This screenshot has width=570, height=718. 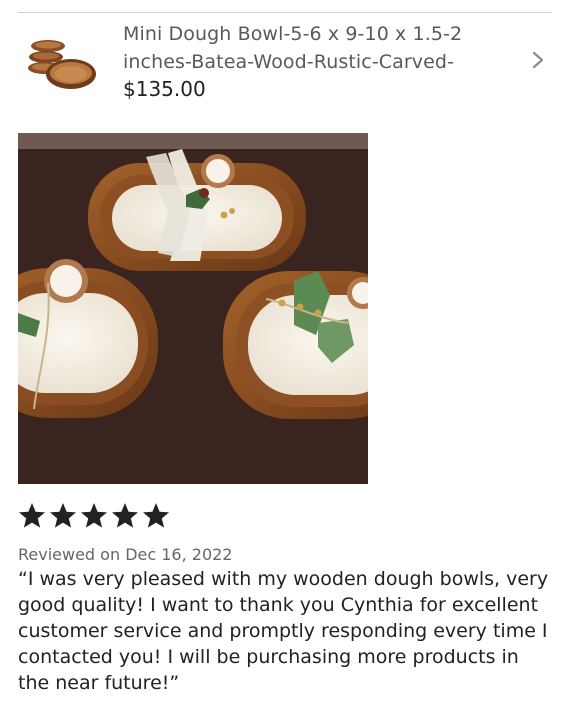 I want to click on listing-price: $135.00, so click(x=164, y=89).